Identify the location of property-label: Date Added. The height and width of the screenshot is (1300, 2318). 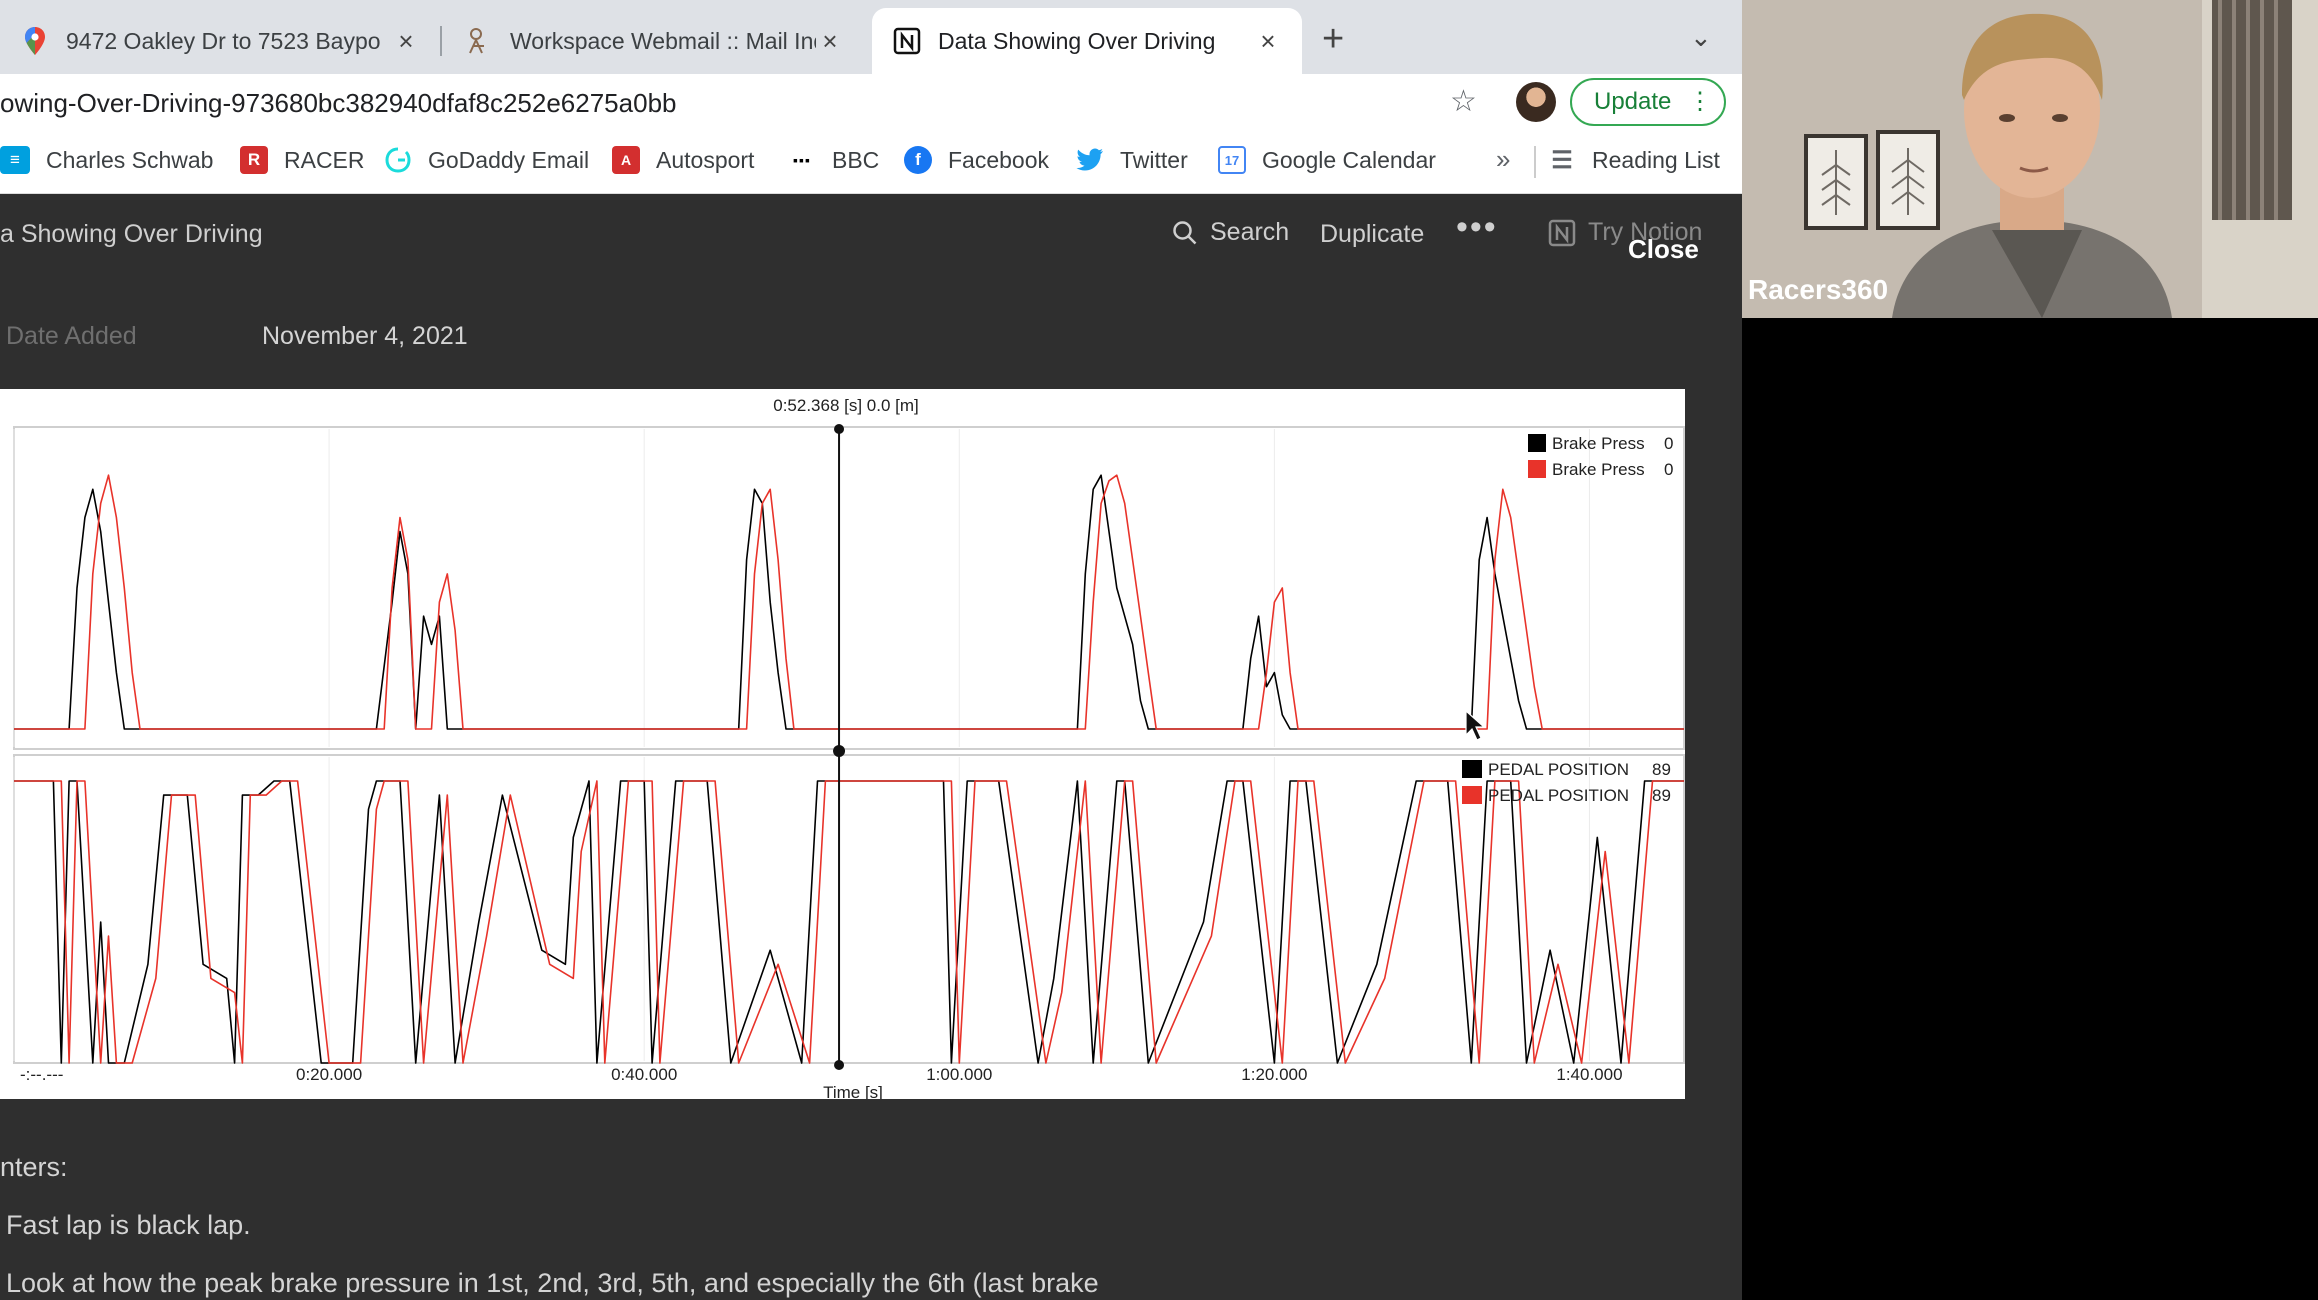
(71, 336).